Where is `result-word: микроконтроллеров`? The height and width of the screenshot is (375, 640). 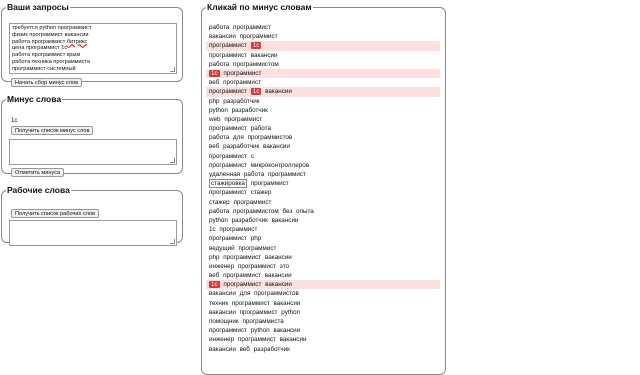 result-word: микроконтроллеров is located at coordinates (280, 165).